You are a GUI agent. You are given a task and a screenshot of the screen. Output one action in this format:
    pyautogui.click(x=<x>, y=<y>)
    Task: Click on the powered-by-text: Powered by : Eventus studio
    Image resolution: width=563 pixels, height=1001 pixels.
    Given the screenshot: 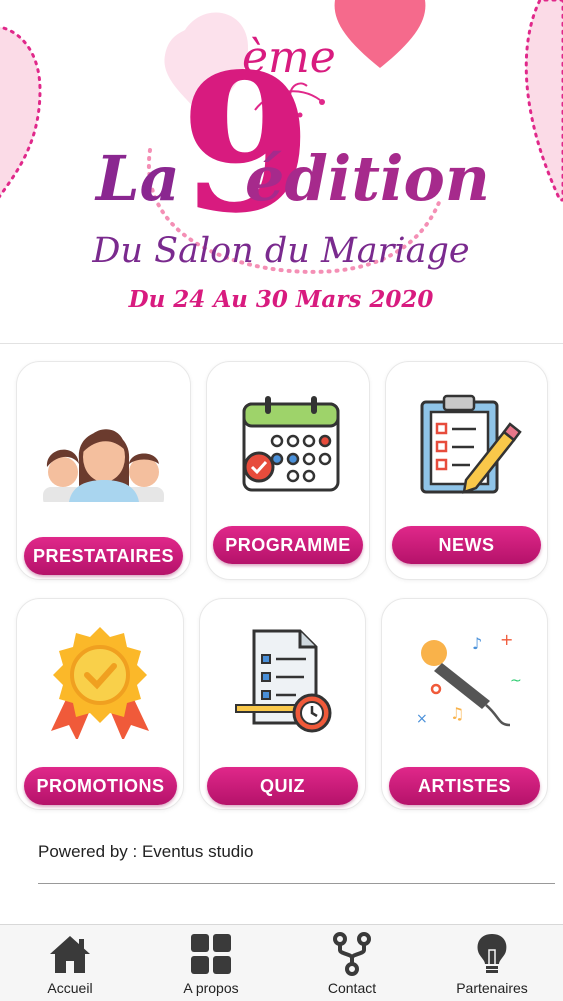 What is the action you would take?
    pyautogui.click(x=146, y=851)
    